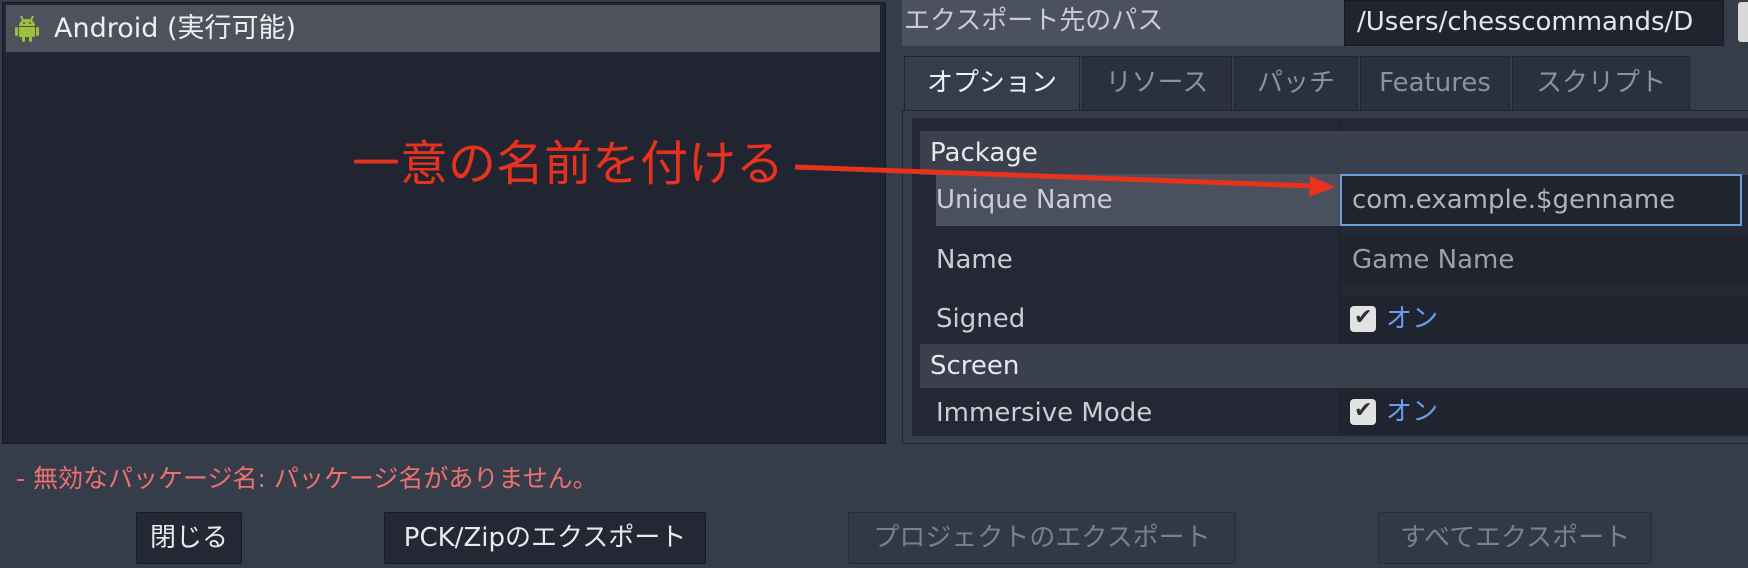 The width and height of the screenshot is (1748, 568). What do you see at coordinates (175, 28) in the screenshot?
I see `preset-item-label: Android (実行可能)` at bounding box center [175, 28].